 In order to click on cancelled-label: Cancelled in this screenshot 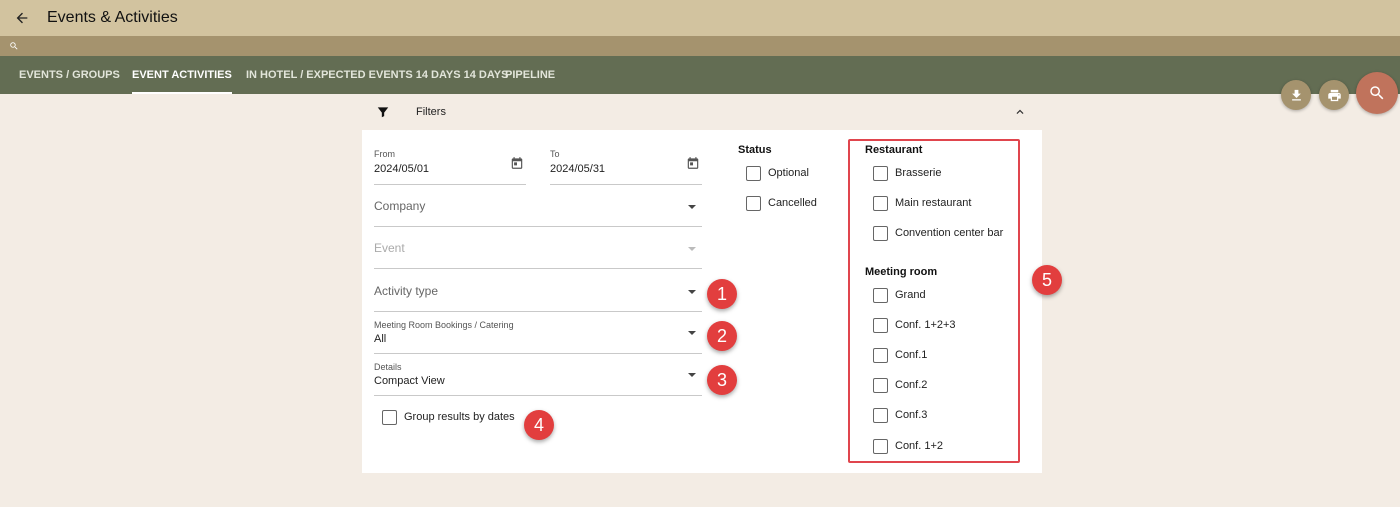, I will do `click(792, 203)`.